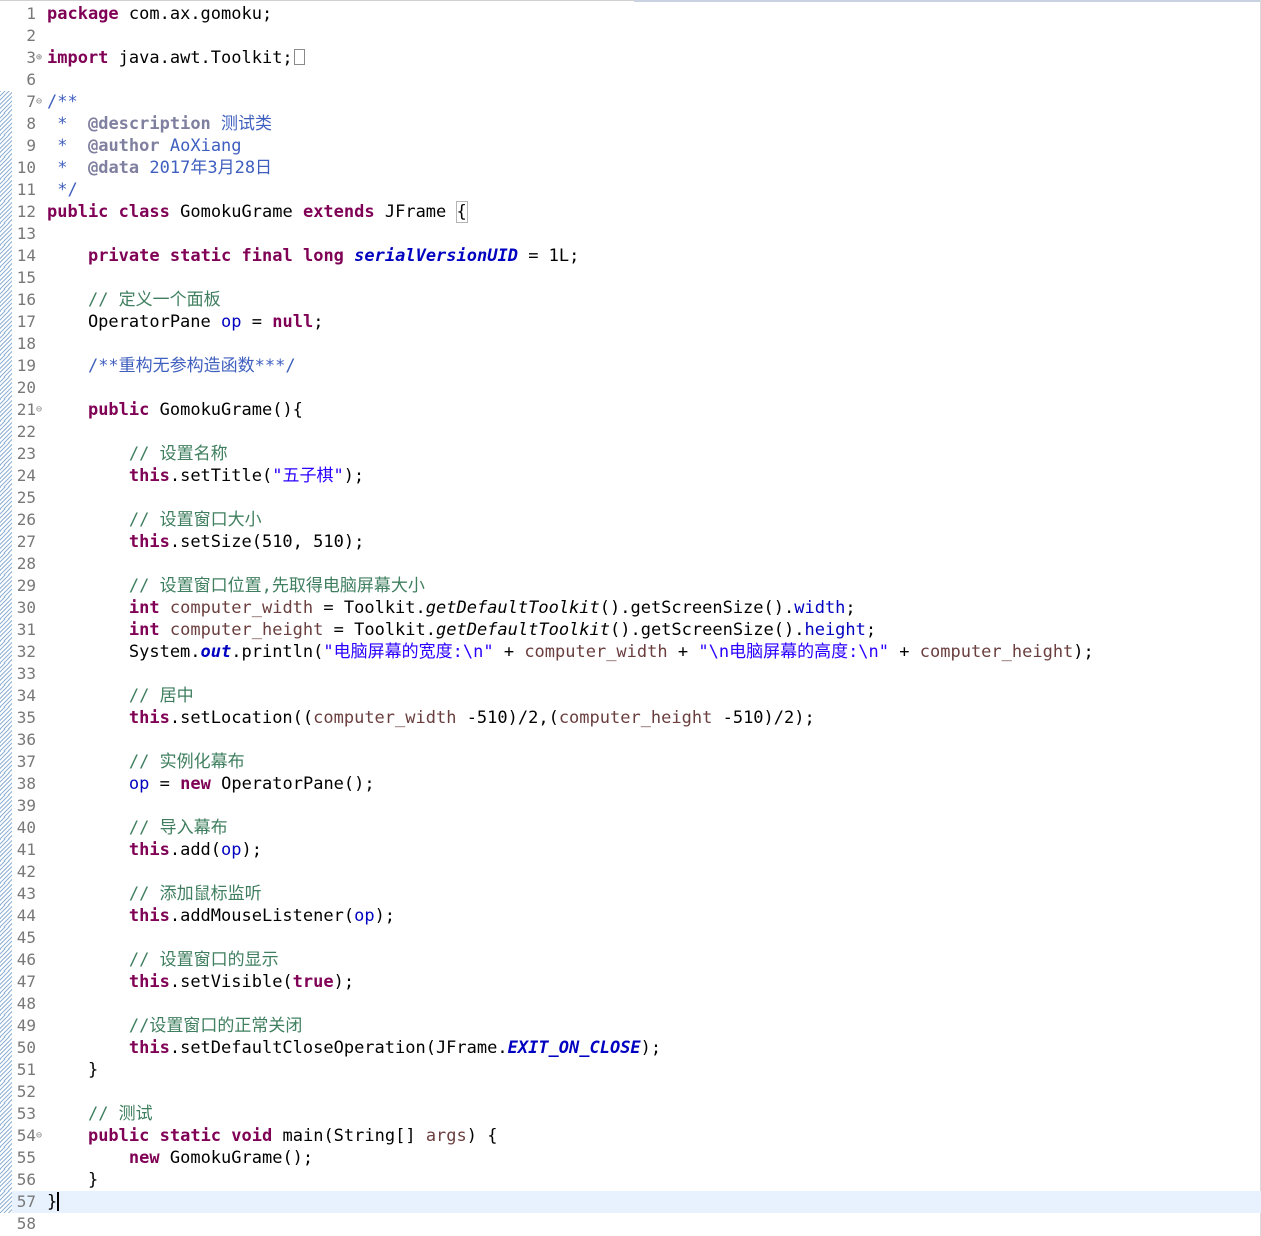  What do you see at coordinates (180, 1158) in the screenshot?
I see `line-code: new GomokuGrame();` at bounding box center [180, 1158].